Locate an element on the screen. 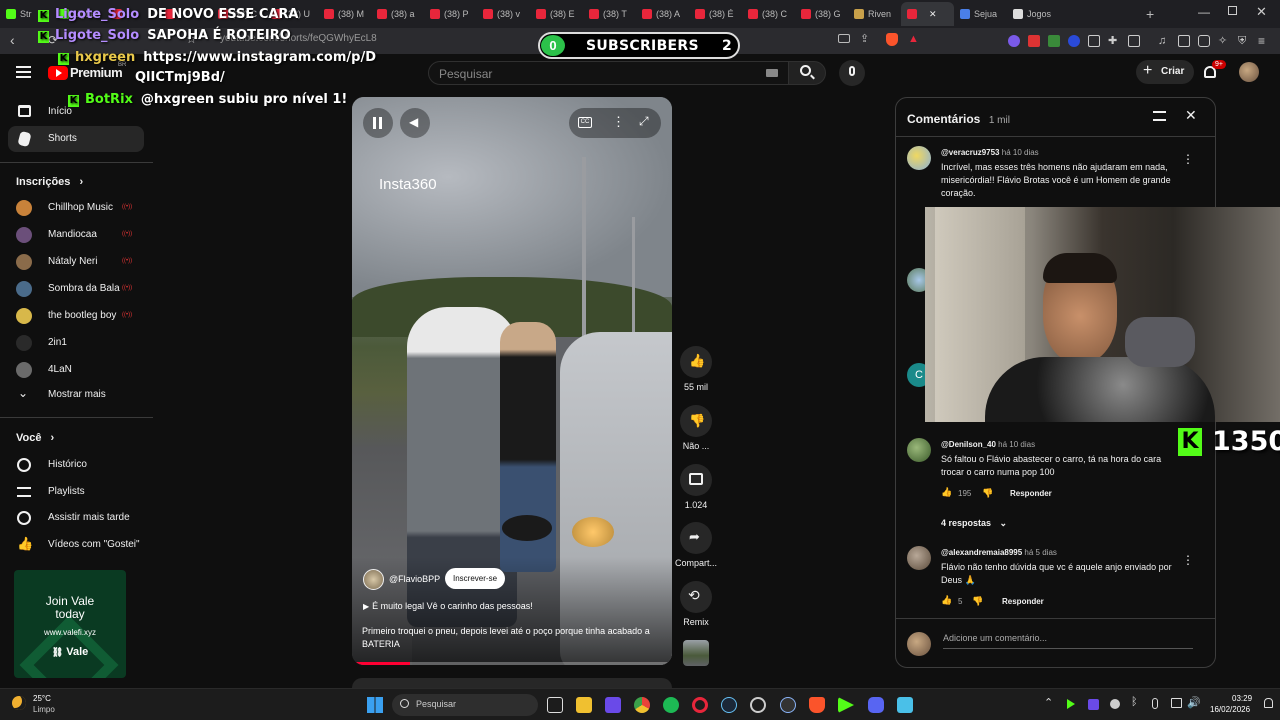 Image resolution: width=1280 pixels, height=720 pixels. browser-tab: (38) v is located at coordinates (503, 14).